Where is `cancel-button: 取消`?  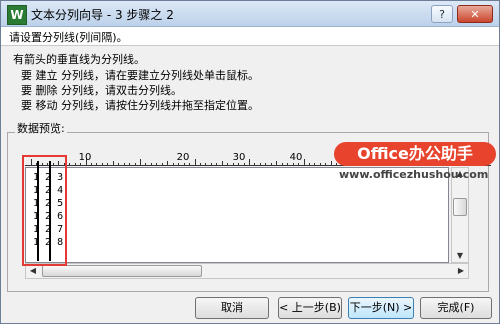 cancel-button: 取消 is located at coordinates (232, 308).